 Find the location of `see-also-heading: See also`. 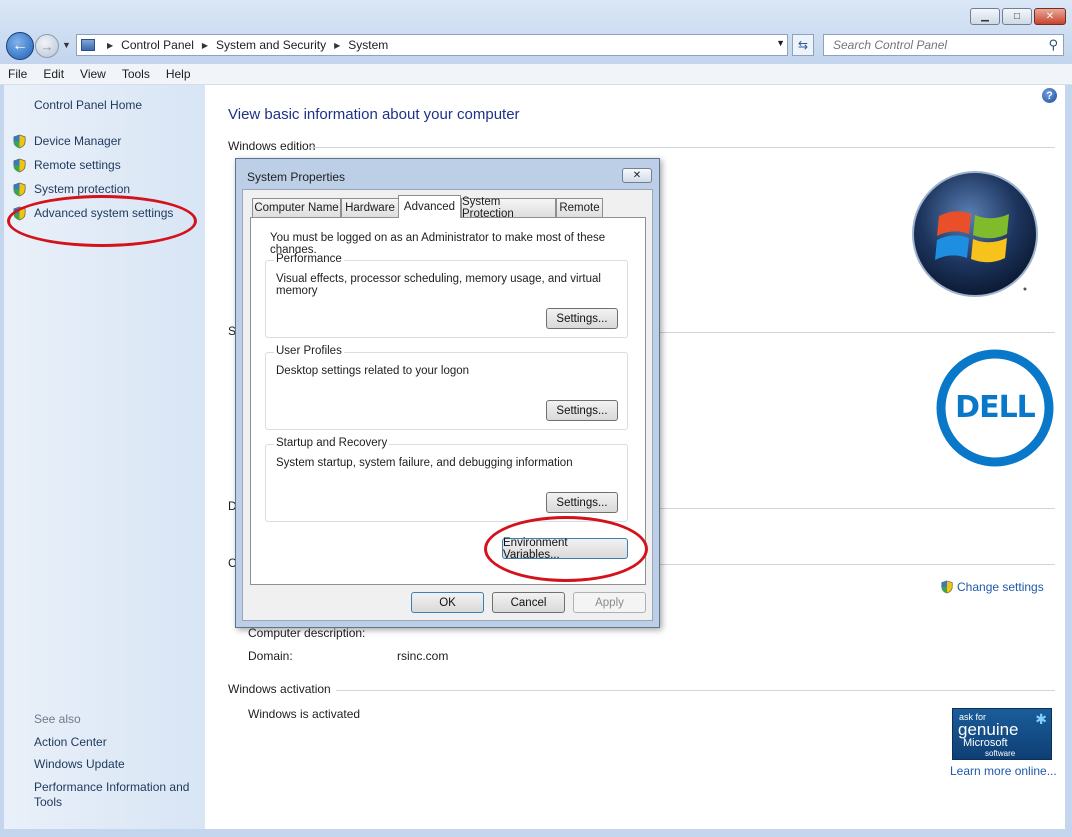

see-also-heading: See also is located at coordinates (57, 719).